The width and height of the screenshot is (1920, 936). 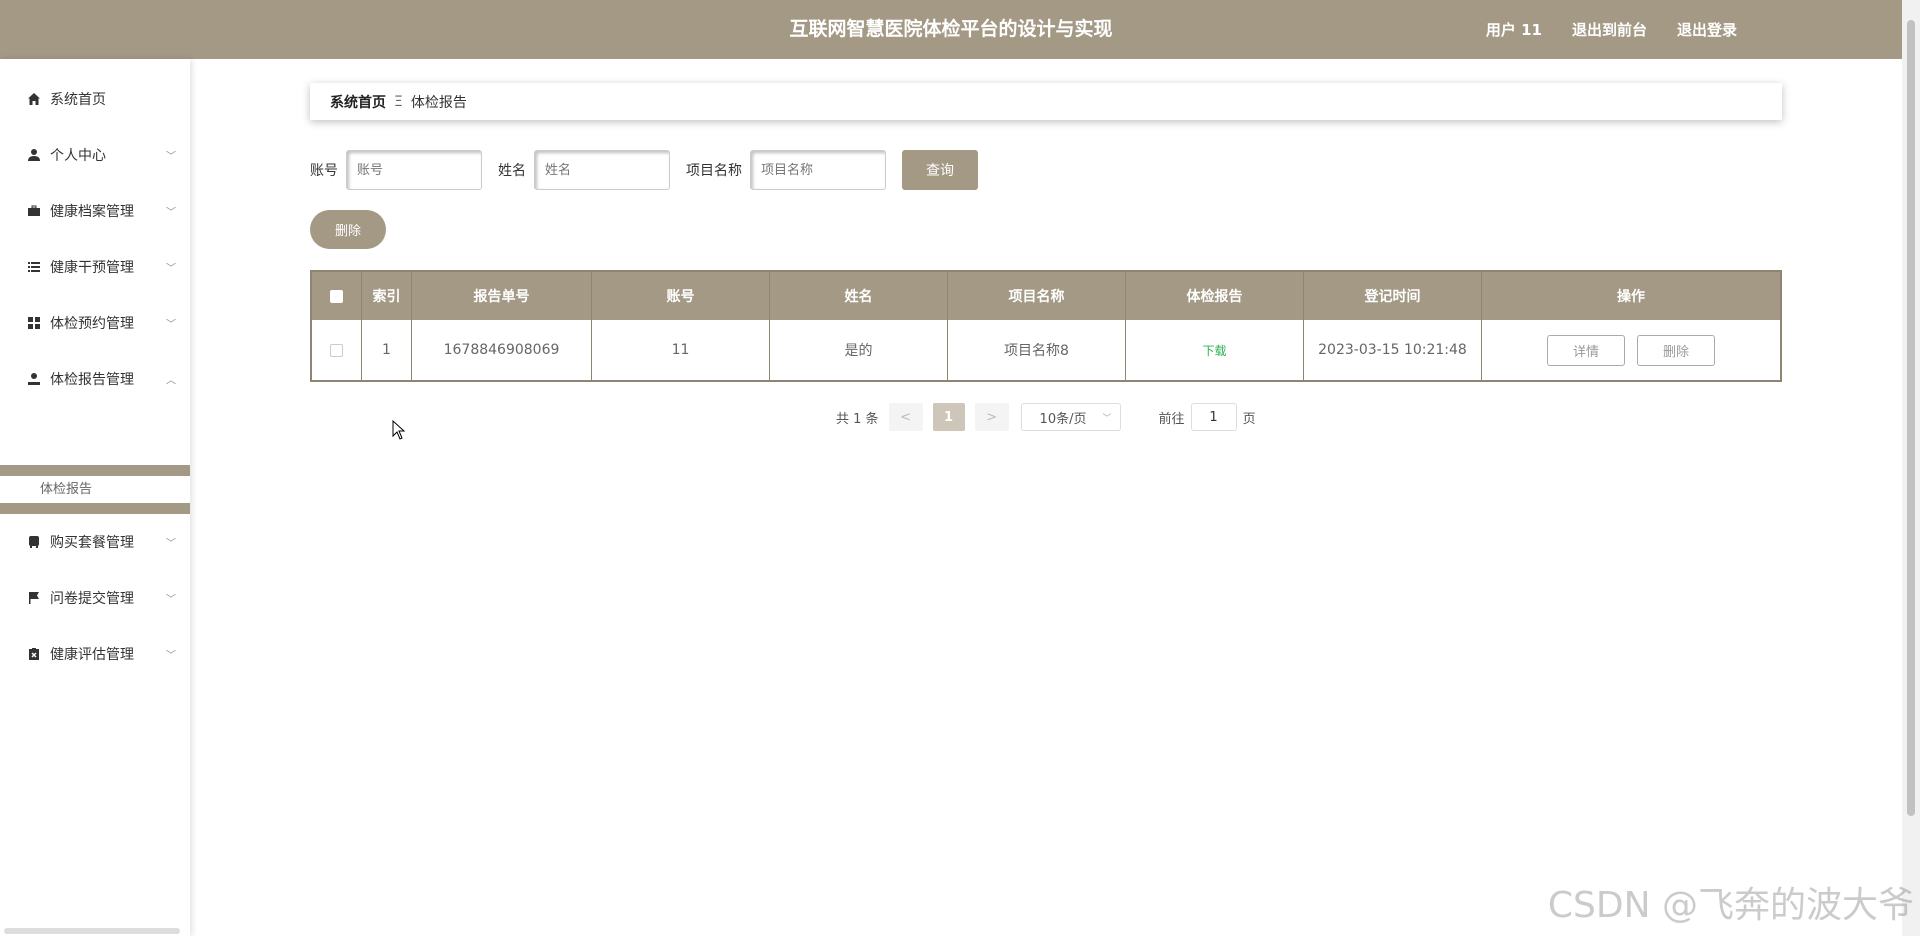 I want to click on bus-icon, so click(x=34, y=542).